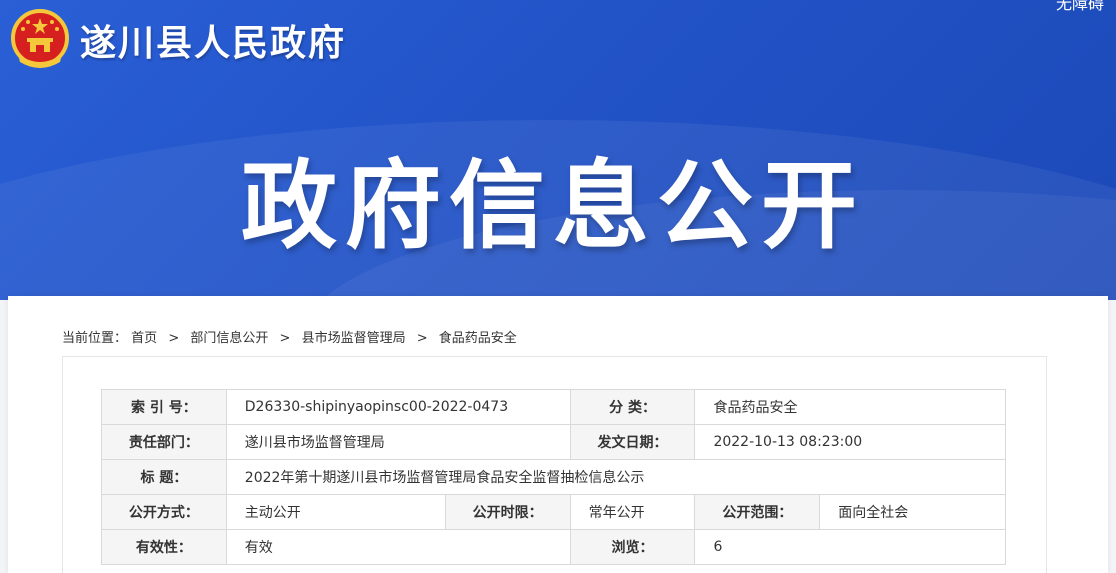 This screenshot has width=1116, height=573. I want to click on validity-value: 有效, so click(398, 547).